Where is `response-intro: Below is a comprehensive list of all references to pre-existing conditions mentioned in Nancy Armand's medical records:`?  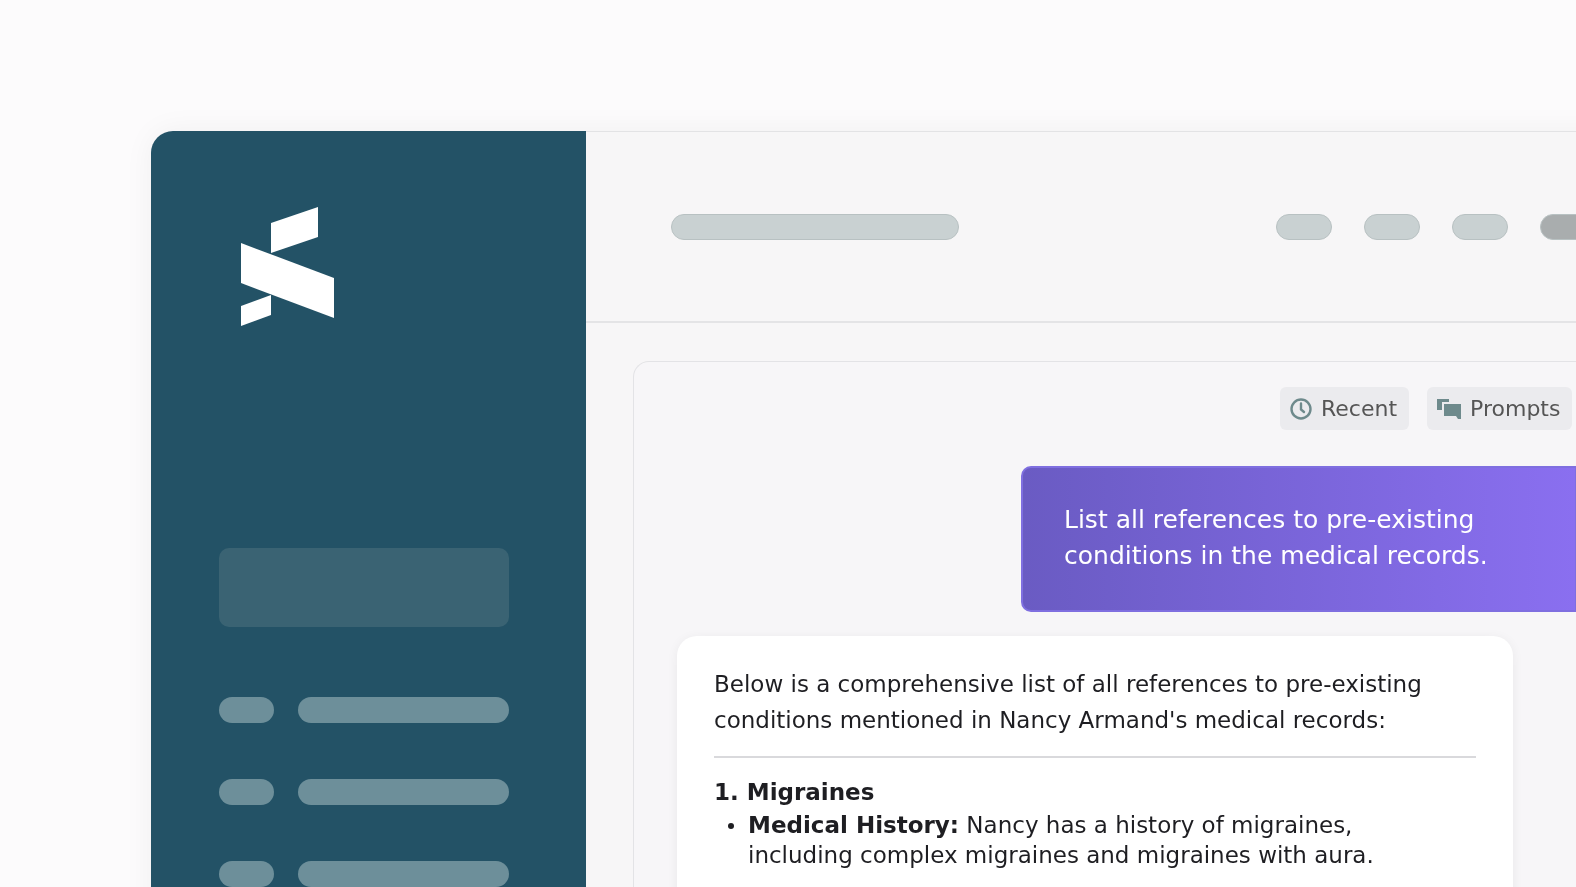
response-intro: Below is a comprehensive list of all references to pre-existing conditions mentioned in Nancy Armand's medical records: is located at coordinates (1068, 702).